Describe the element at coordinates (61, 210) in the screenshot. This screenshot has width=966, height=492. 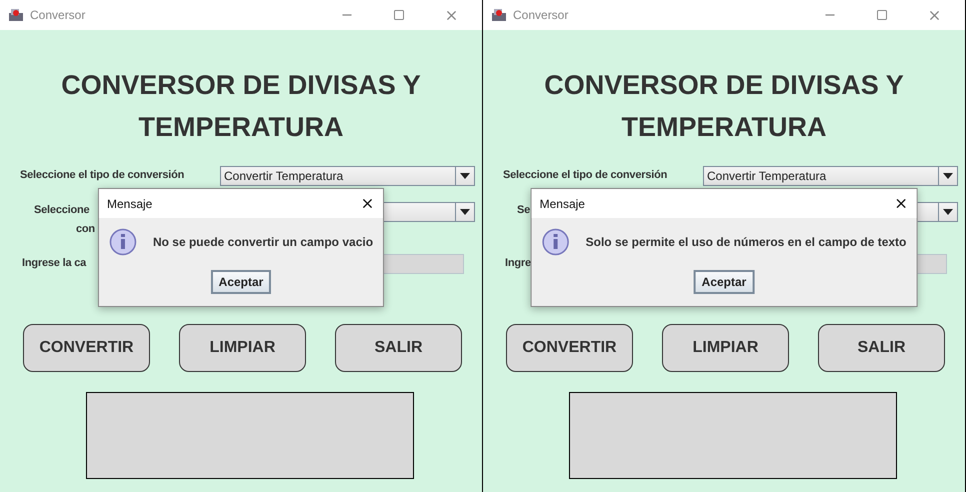
I see `field-label: Seleccione` at that location.